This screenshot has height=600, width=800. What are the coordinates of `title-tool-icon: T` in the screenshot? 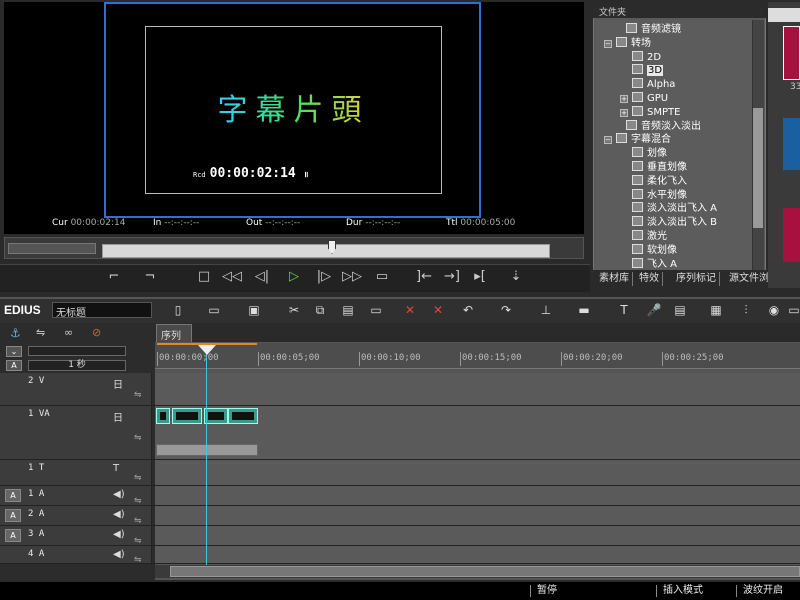 It's located at (624, 310).